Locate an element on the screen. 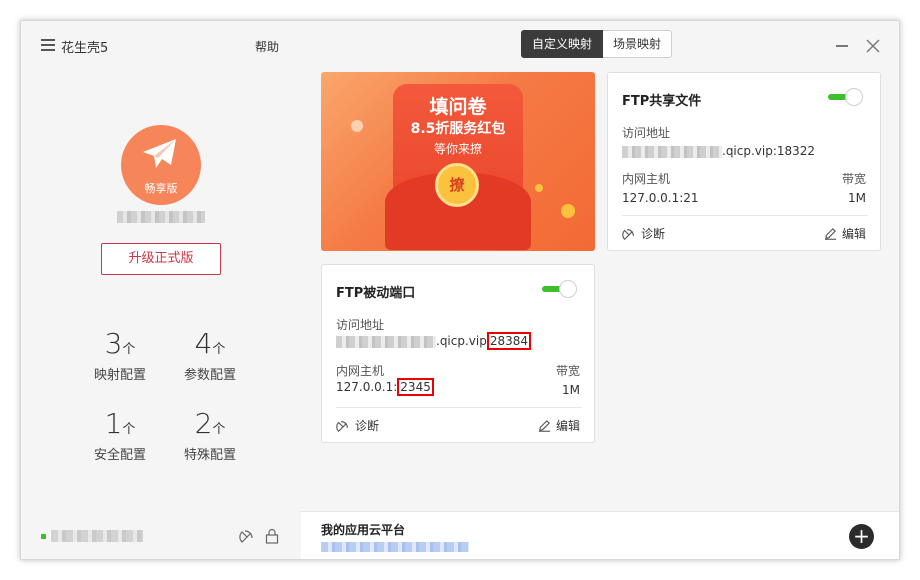 This screenshot has height=580, width=920. help-link: 帮助 is located at coordinates (267, 46).